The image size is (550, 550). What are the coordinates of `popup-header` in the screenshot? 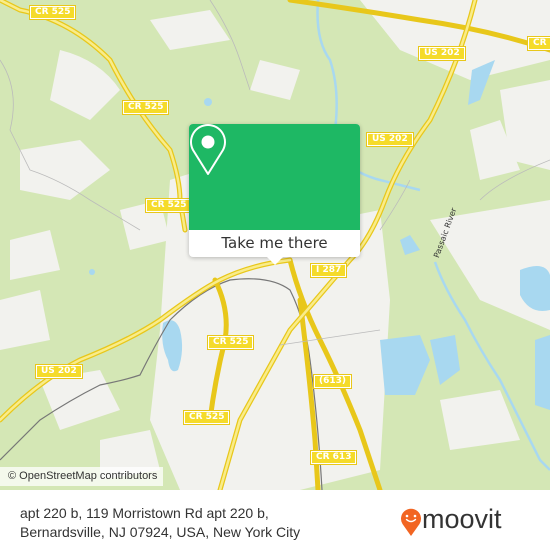 It's located at (274, 177).